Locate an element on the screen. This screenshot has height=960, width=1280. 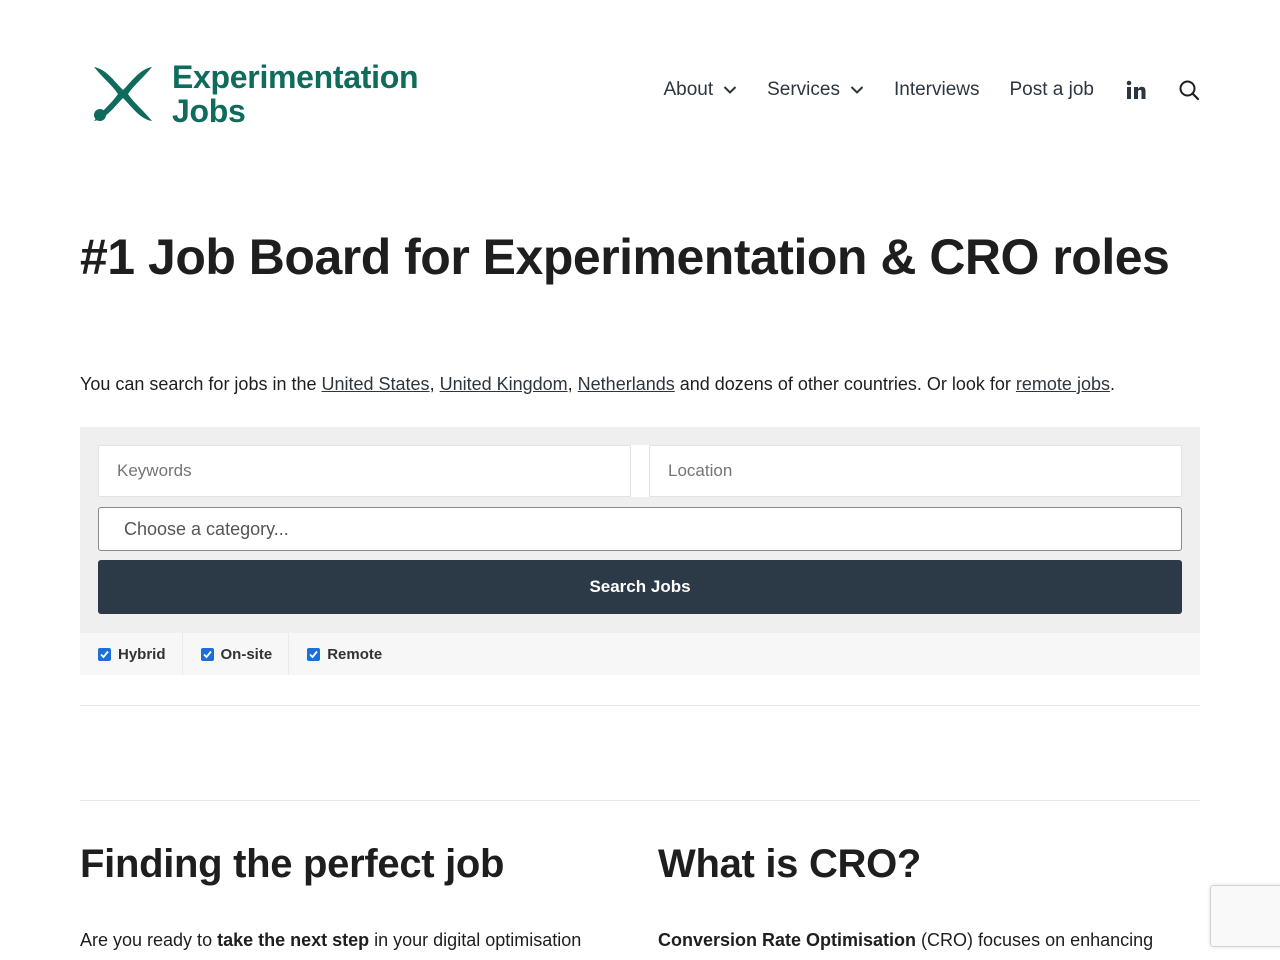
nav-item-label: Interviews is located at coordinates (936, 89).